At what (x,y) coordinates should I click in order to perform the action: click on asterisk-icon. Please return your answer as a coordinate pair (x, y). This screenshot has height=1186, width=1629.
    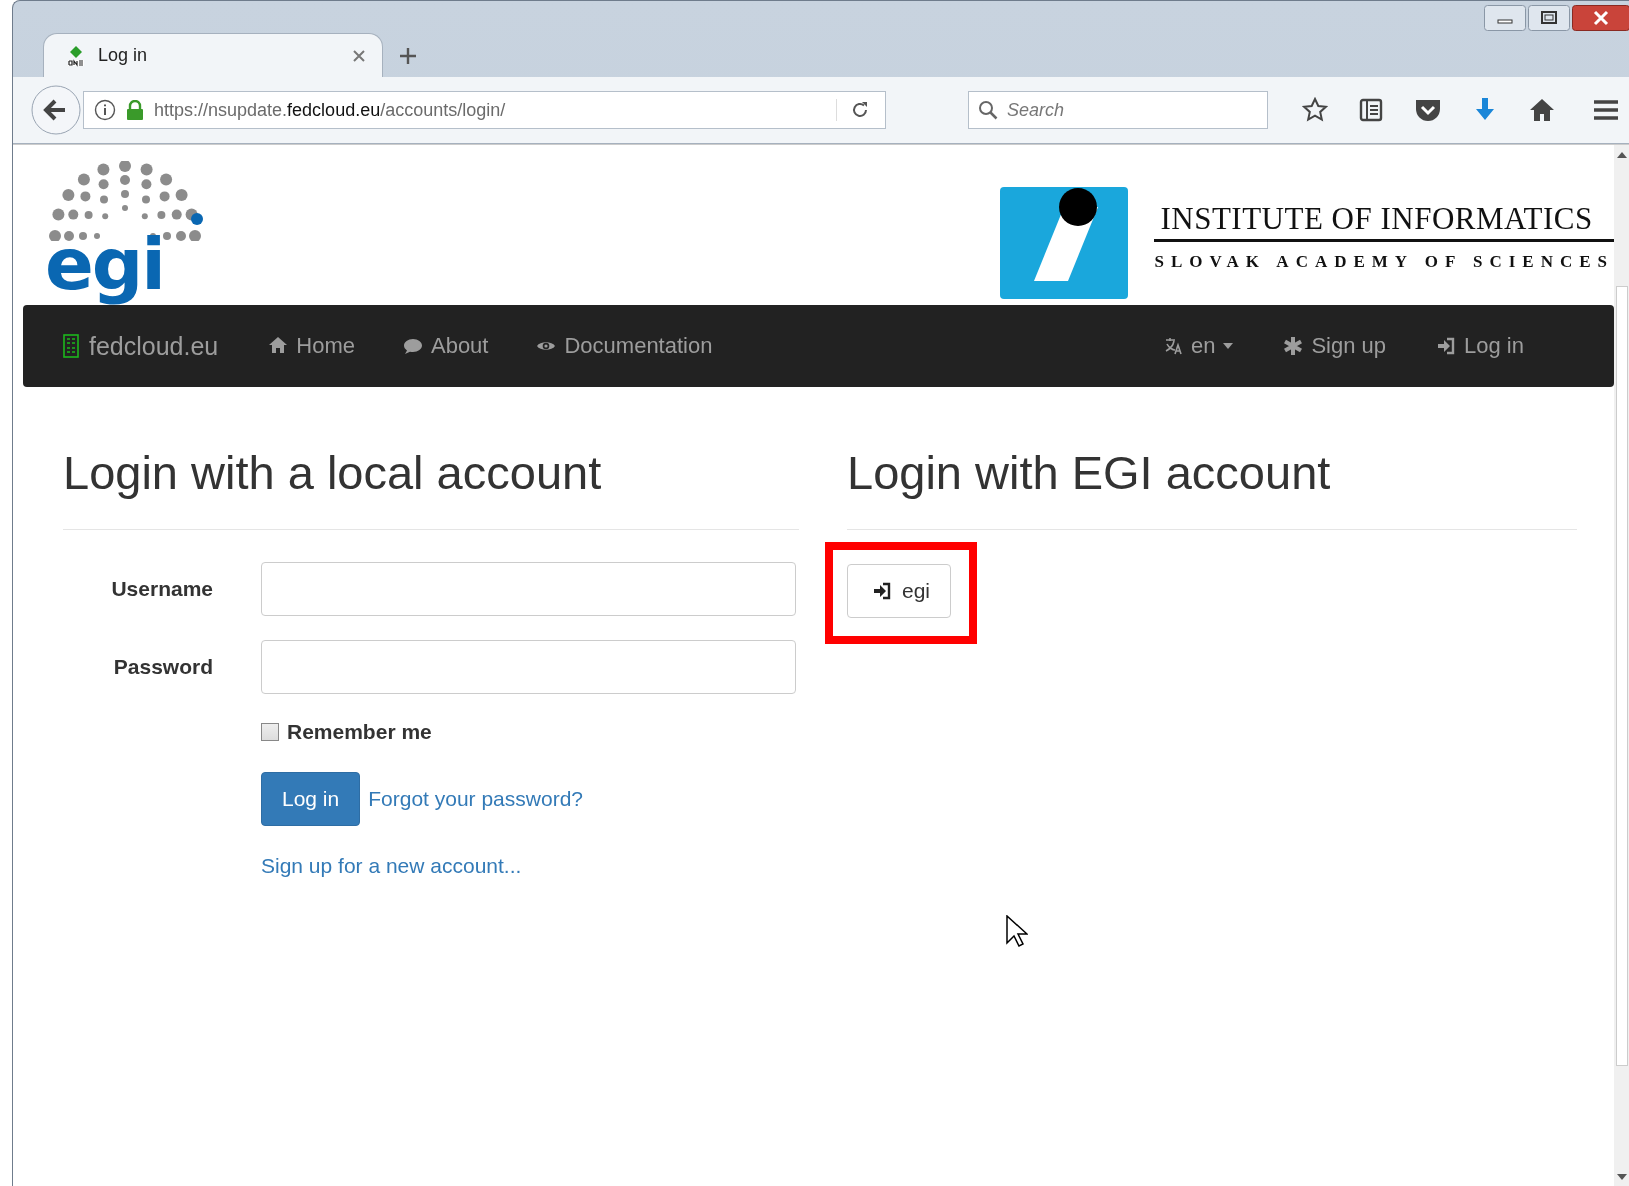
    Looking at the image, I should click on (1293, 346).